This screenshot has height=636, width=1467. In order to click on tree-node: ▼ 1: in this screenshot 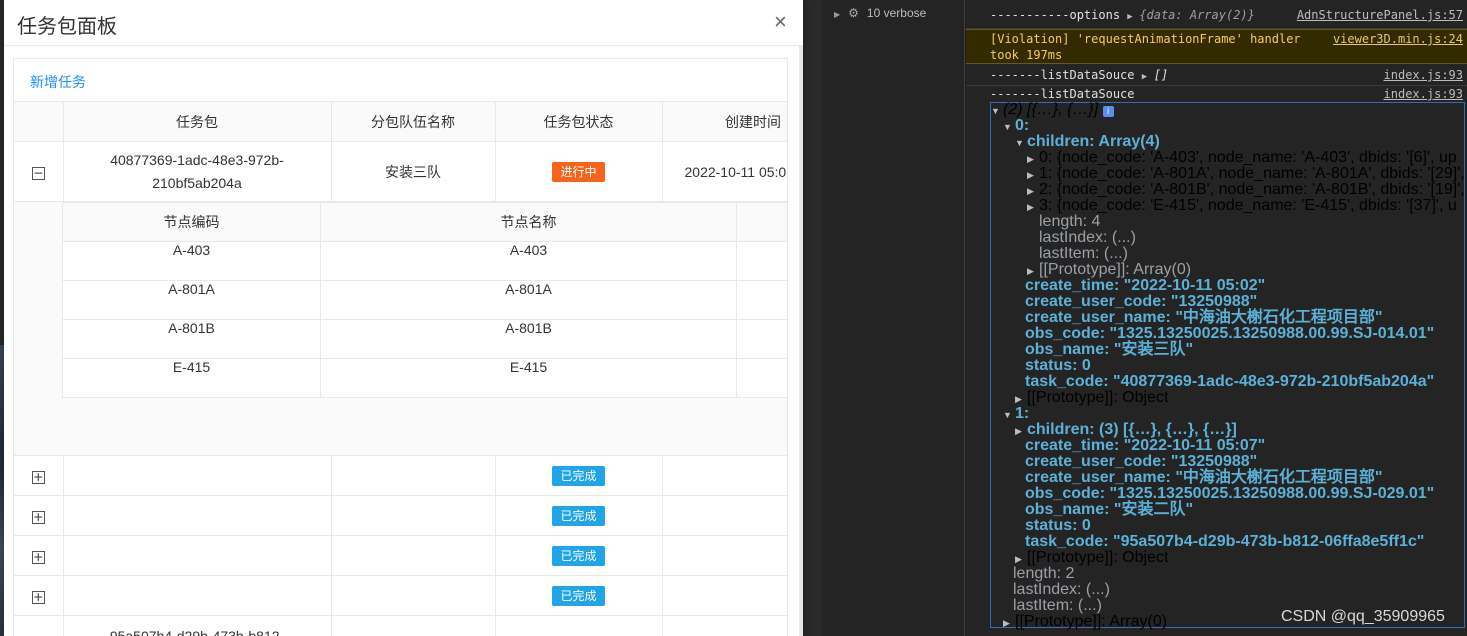, I will do `click(1016, 414)`.